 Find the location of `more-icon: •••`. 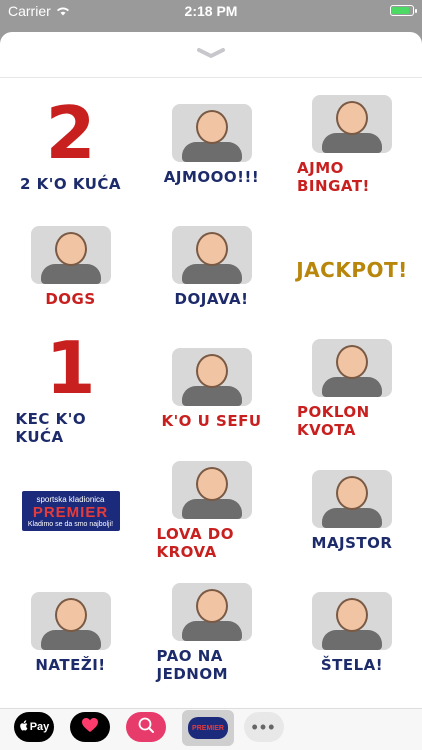

more-icon: ••• is located at coordinates (264, 726).